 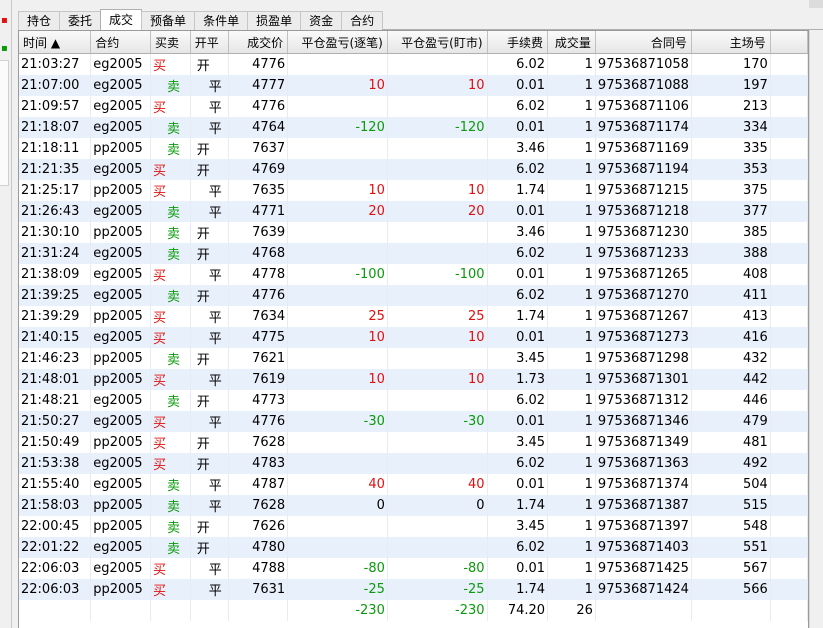 I want to click on tab-prepared-orders: 预备单, so click(x=168, y=20).